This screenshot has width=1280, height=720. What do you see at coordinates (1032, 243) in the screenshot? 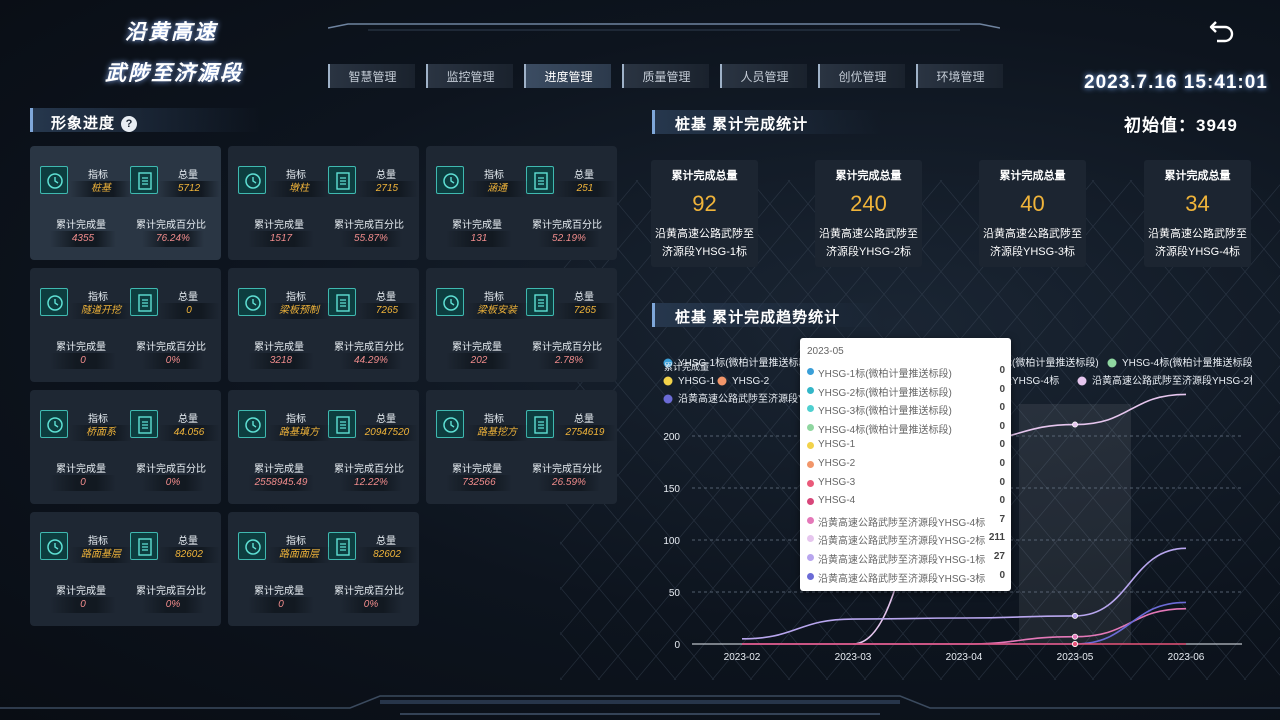
I see `summary-card-name: 沿黄高速公路武陟至济源段YHSG-3标` at bounding box center [1032, 243].